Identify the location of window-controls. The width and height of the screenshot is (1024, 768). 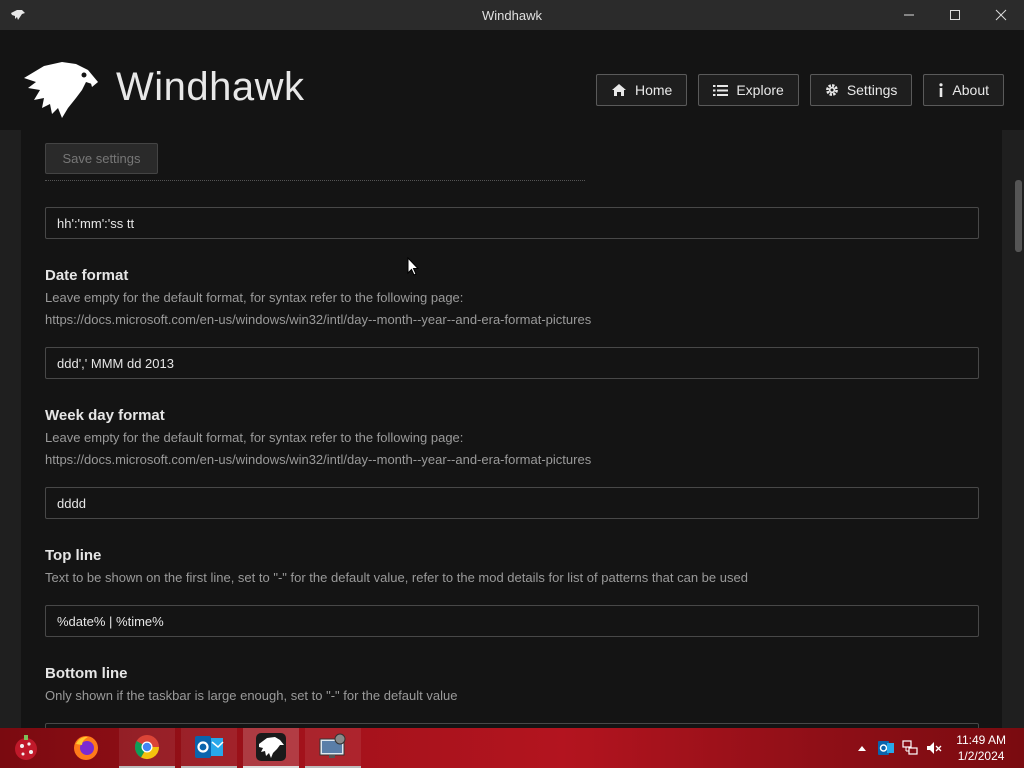
(955, 15).